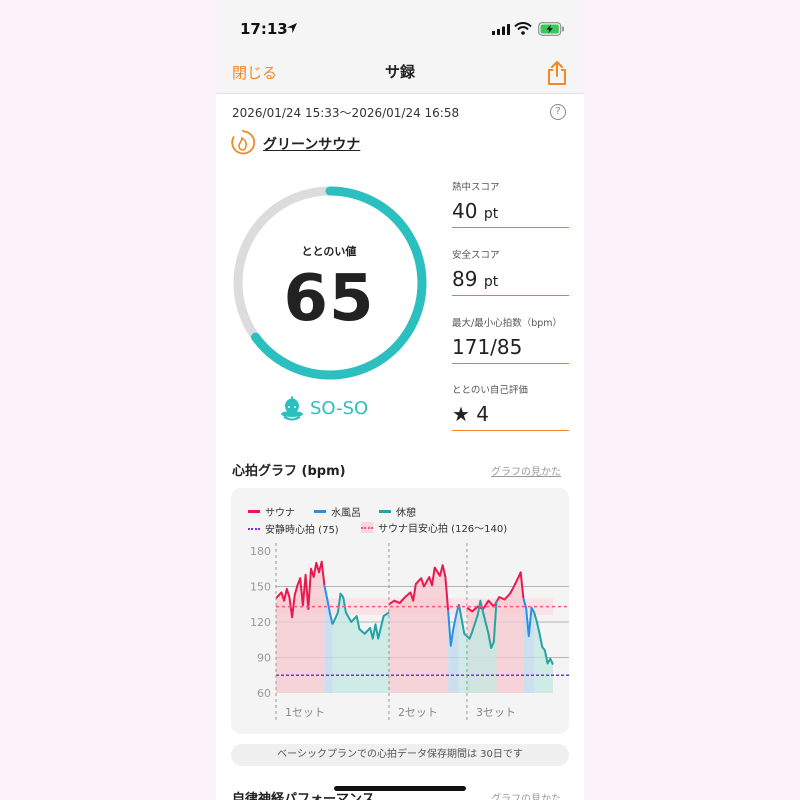 The image size is (800, 800). What do you see at coordinates (476, 255) in the screenshot?
I see `score-label: 安全スコア` at bounding box center [476, 255].